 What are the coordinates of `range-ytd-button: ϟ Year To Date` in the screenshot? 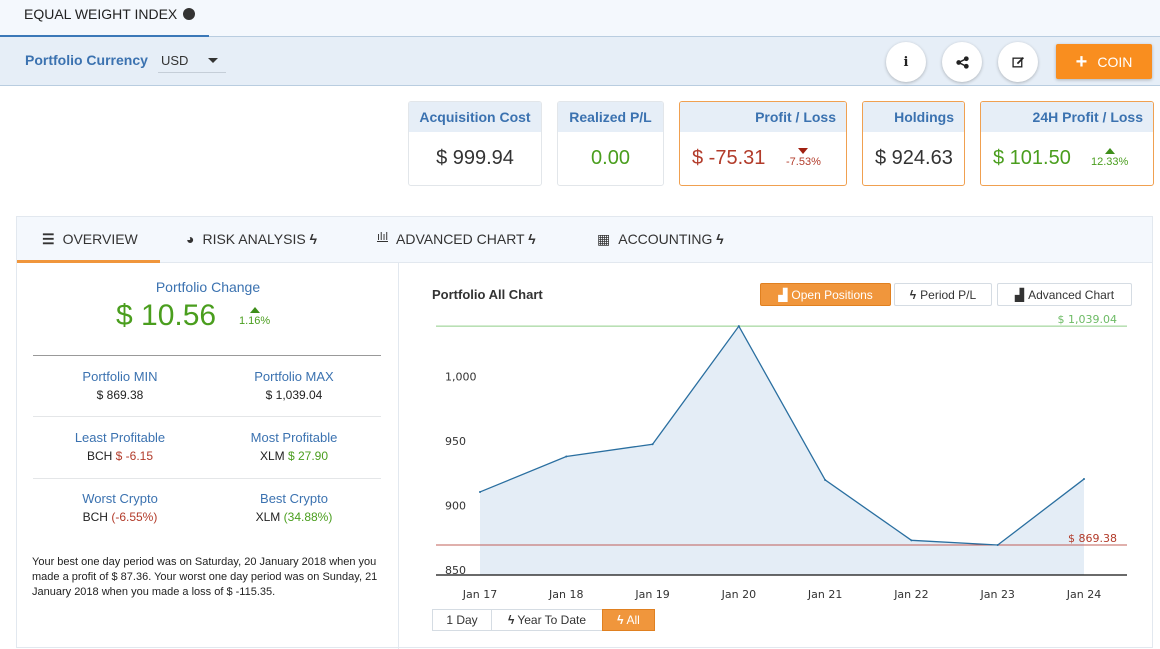 It's located at (547, 620).